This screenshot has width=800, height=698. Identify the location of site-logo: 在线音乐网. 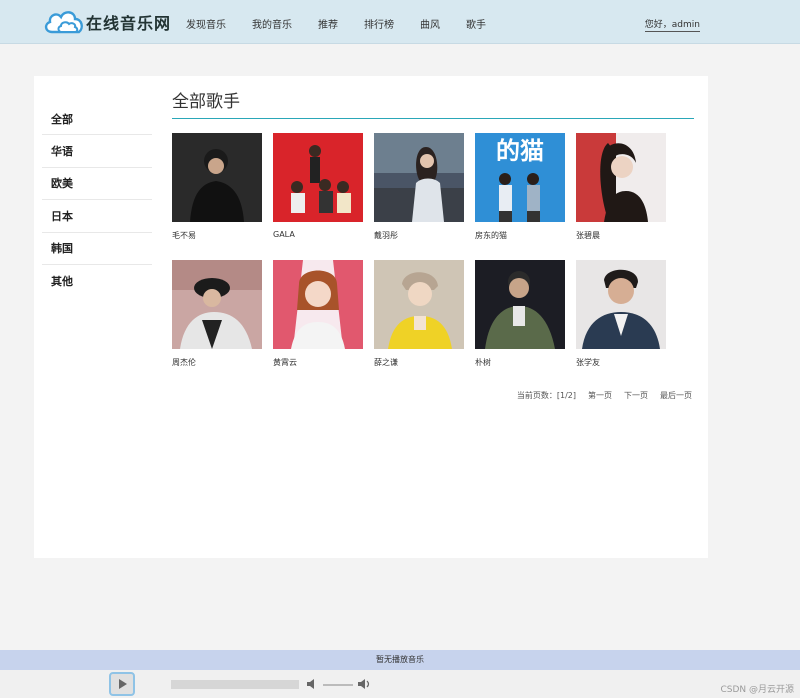
(106, 22).